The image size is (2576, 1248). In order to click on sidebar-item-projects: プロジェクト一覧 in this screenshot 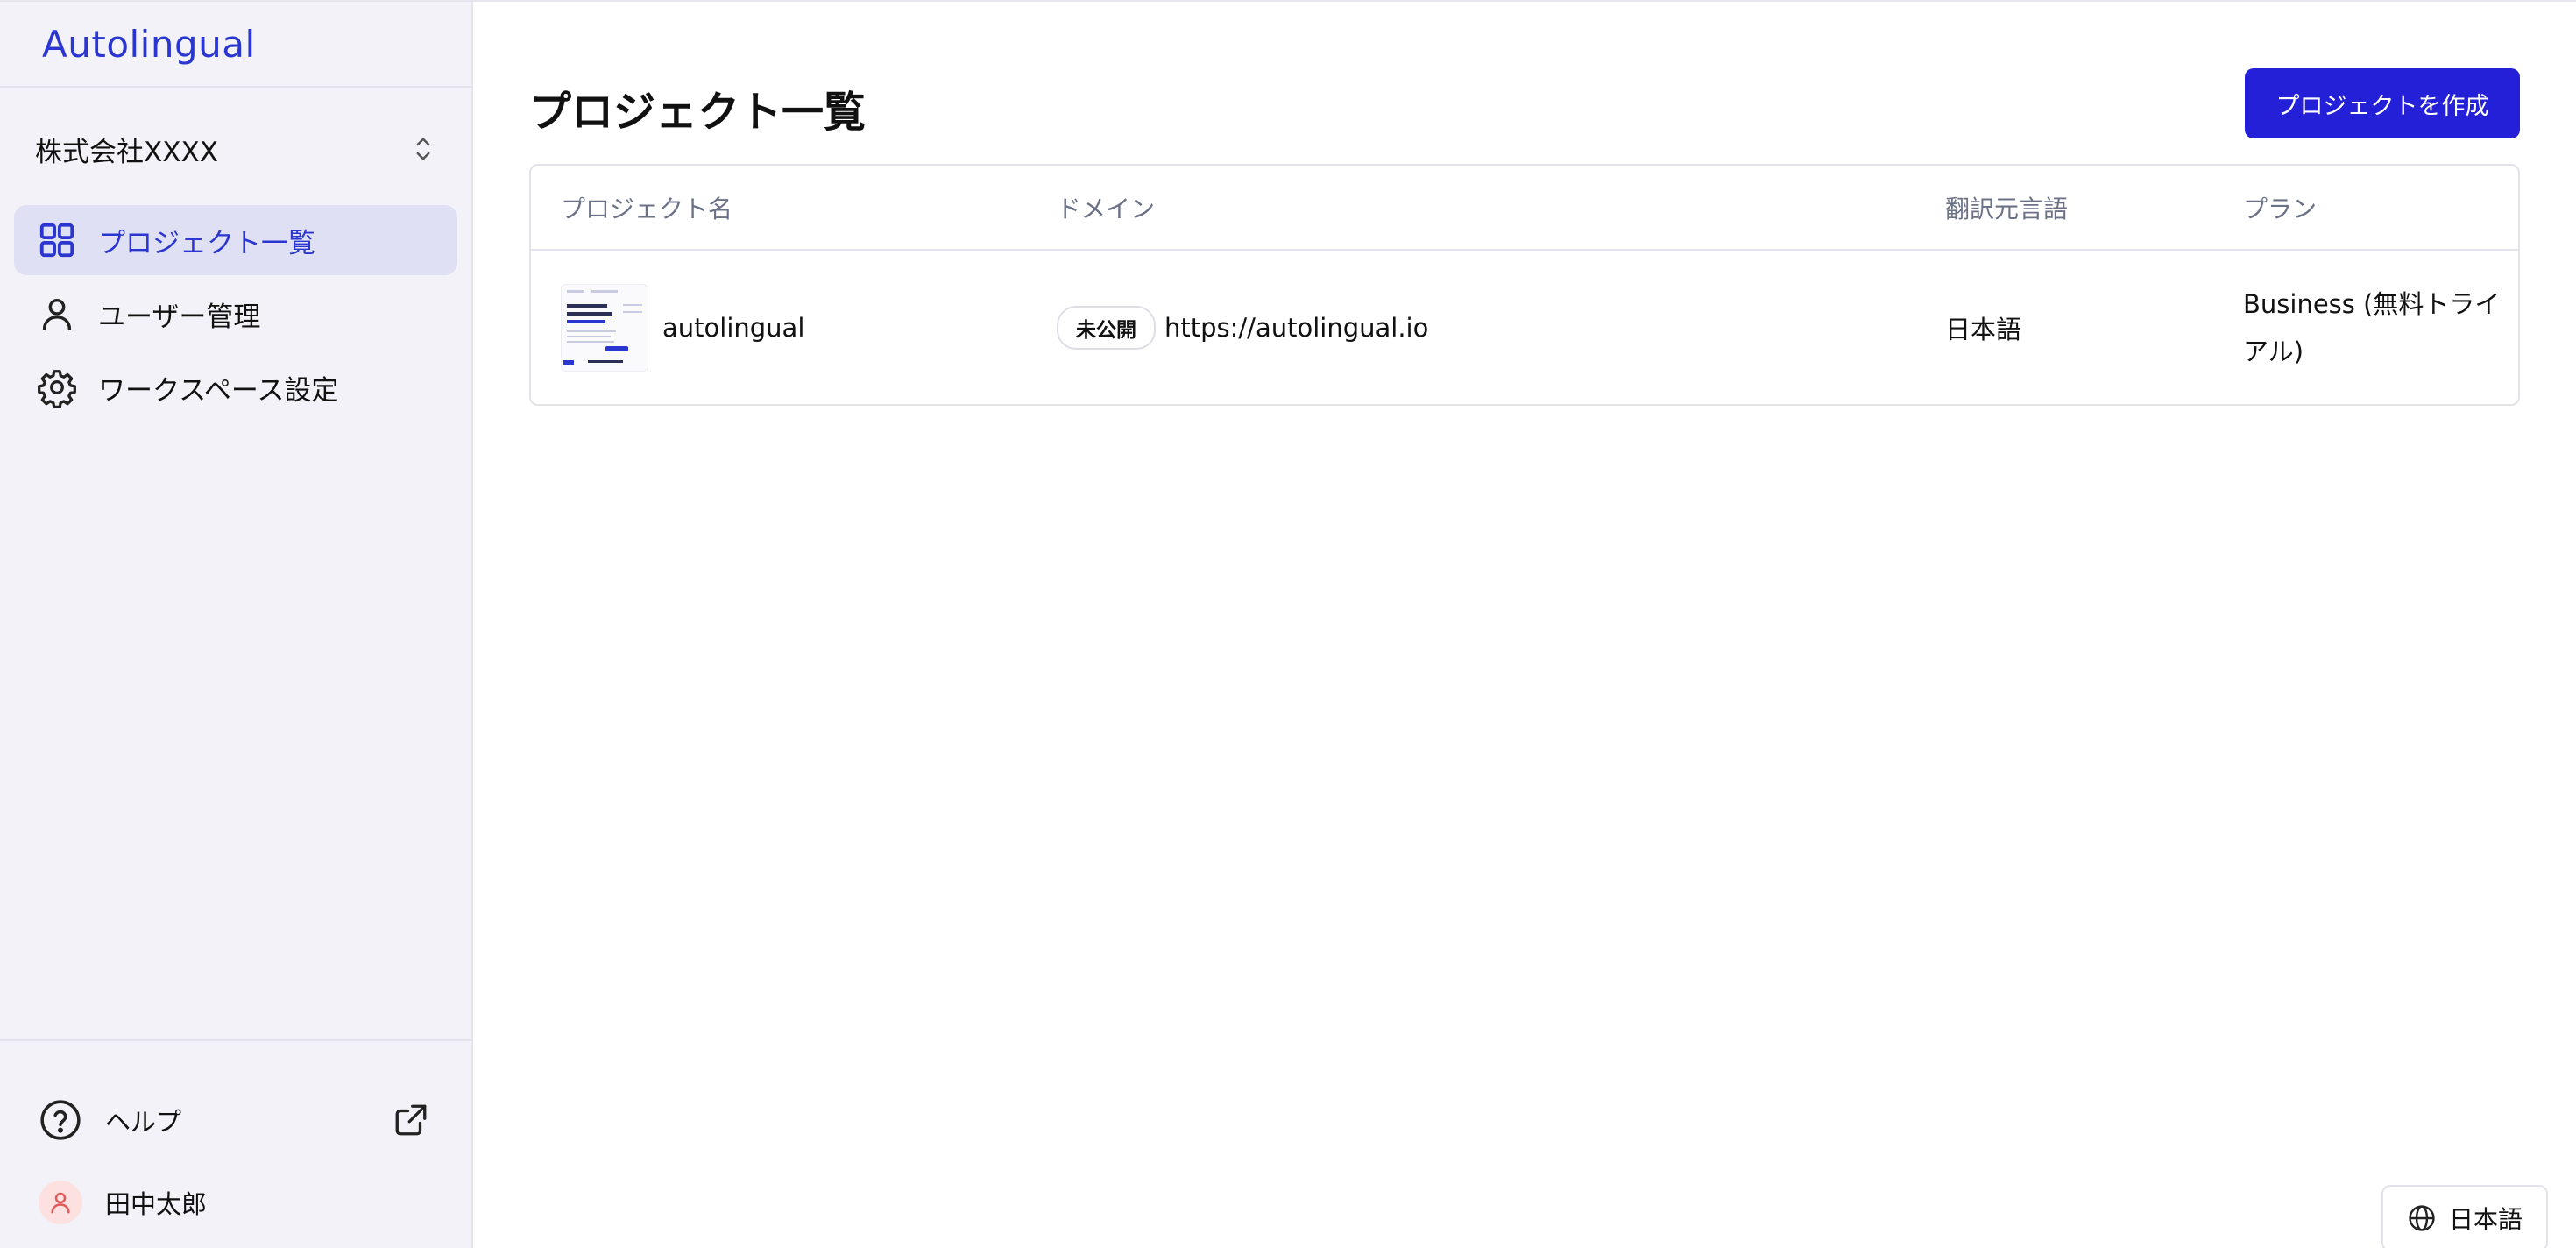, I will do `click(235, 240)`.